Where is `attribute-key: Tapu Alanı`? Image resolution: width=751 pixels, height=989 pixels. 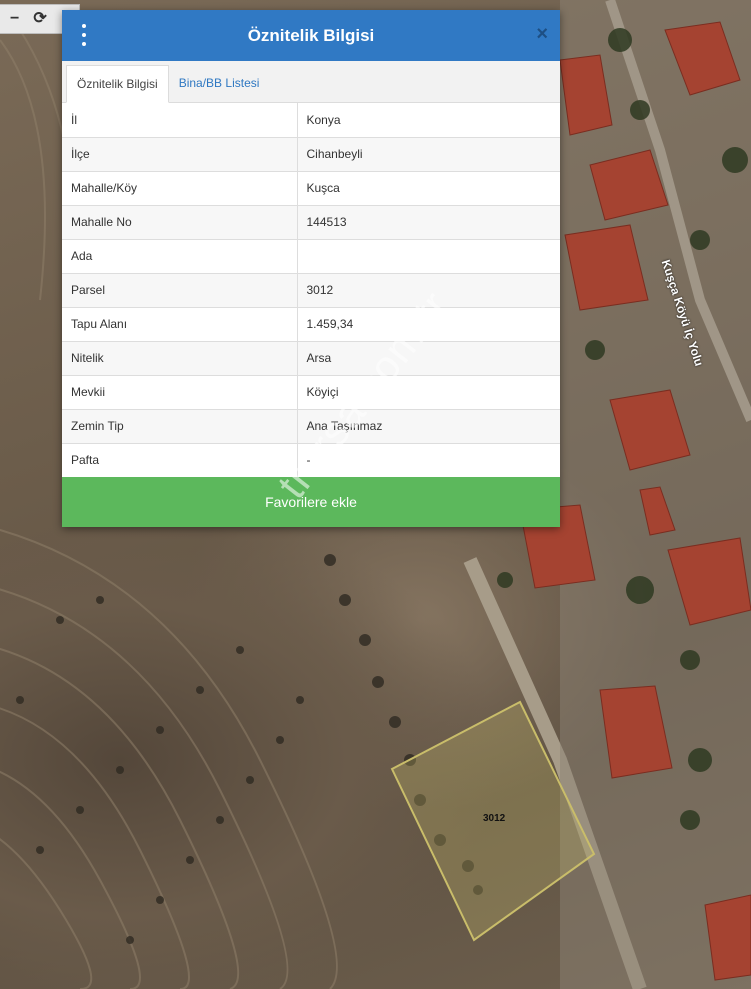
attribute-key: Tapu Alanı is located at coordinates (180, 323).